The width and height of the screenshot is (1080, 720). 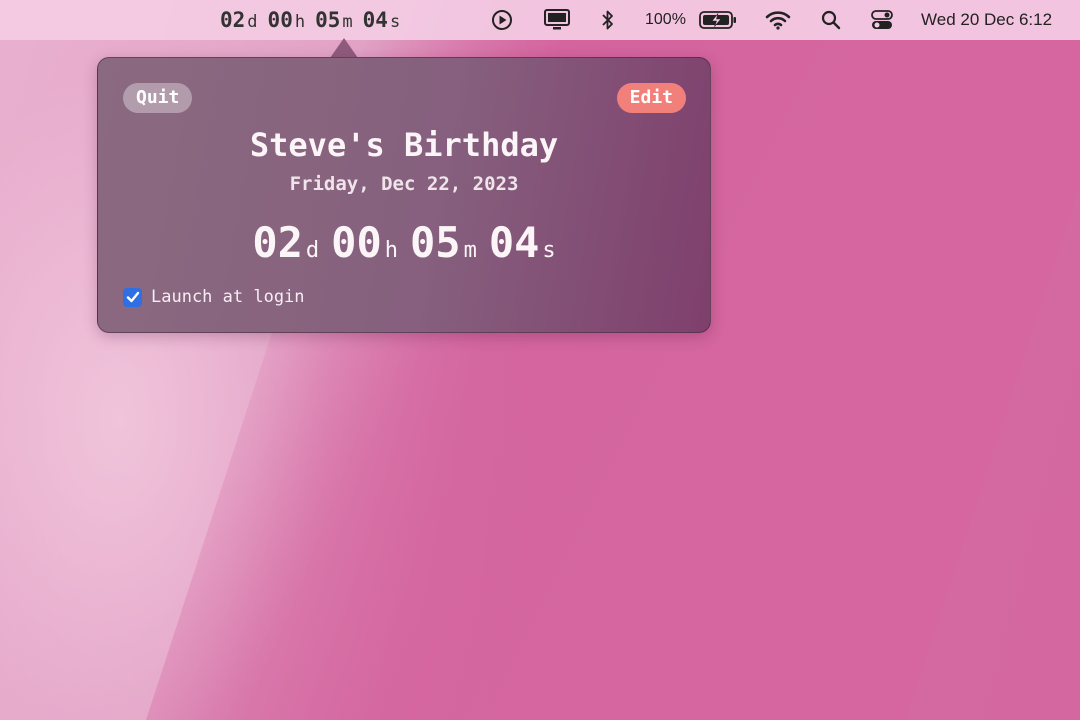 What do you see at coordinates (404, 242) in the screenshot?
I see `popover-countdown: 02 d 00 h 05 m 04 s` at bounding box center [404, 242].